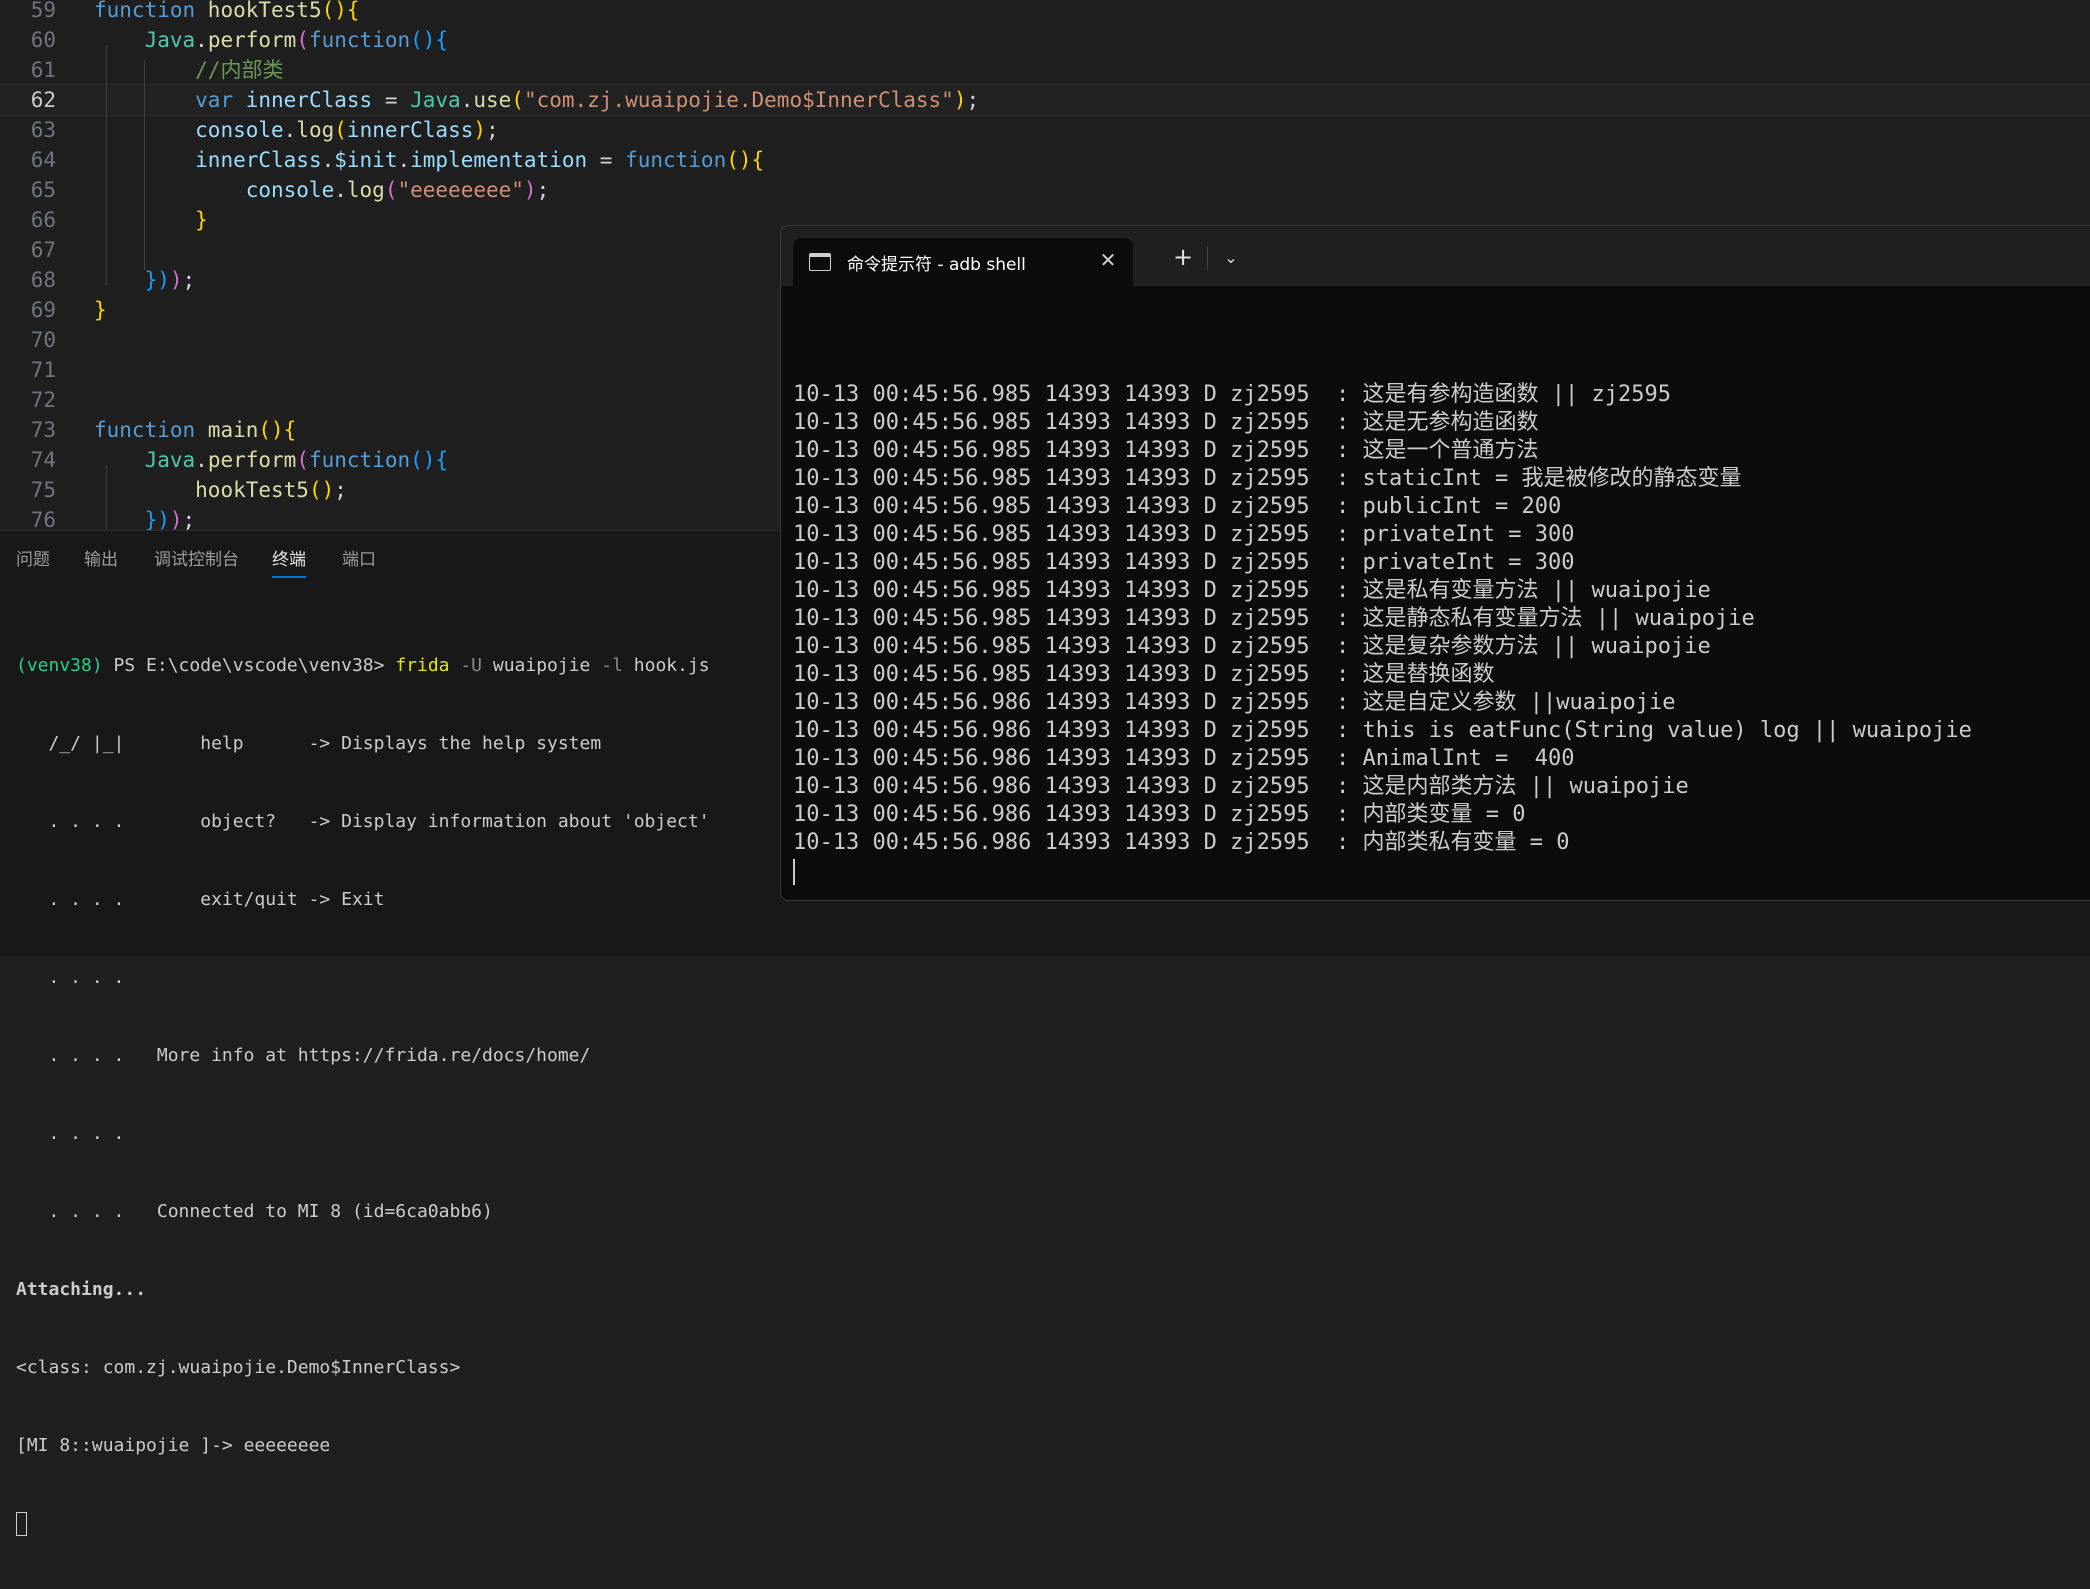 The width and height of the screenshot is (2090, 1589). What do you see at coordinates (43, 519) in the screenshot?
I see `line-number: 76` at bounding box center [43, 519].